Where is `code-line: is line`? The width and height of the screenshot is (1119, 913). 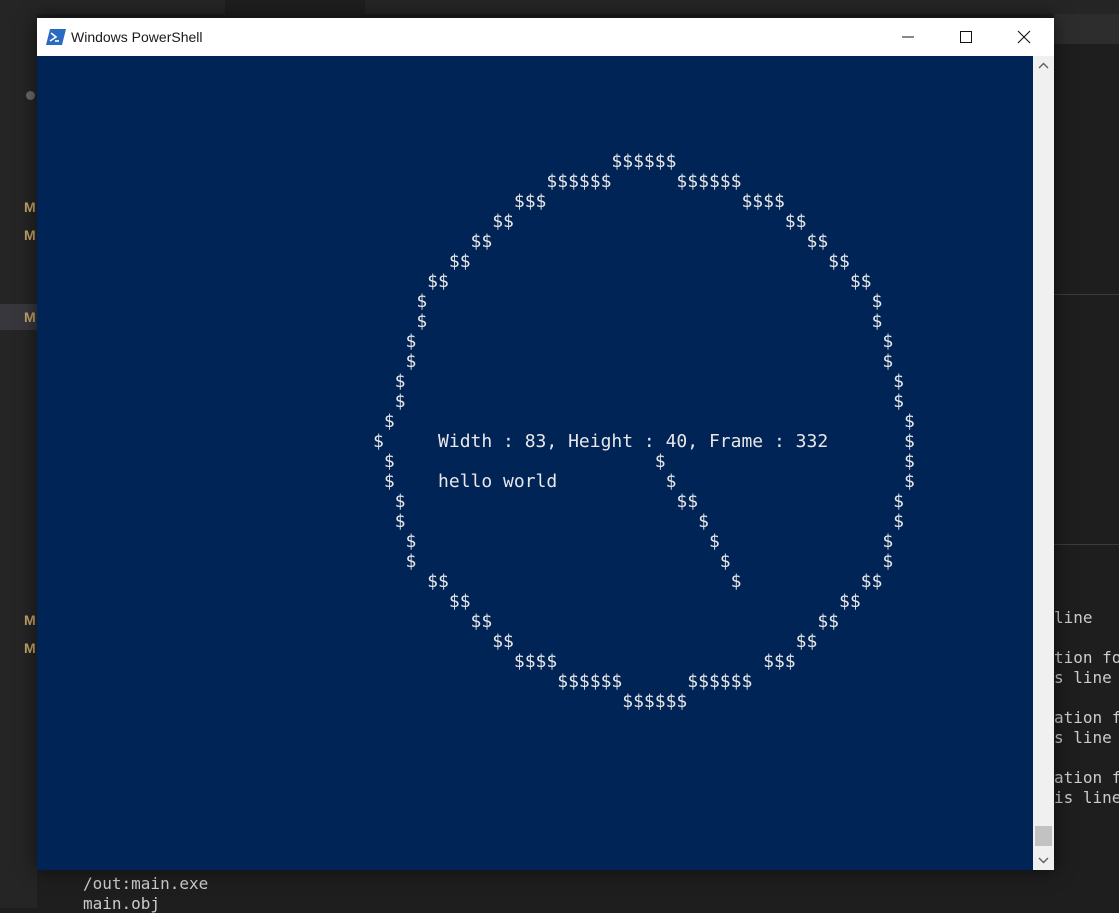
code-line: is line is located at coordinates (1086, 797).